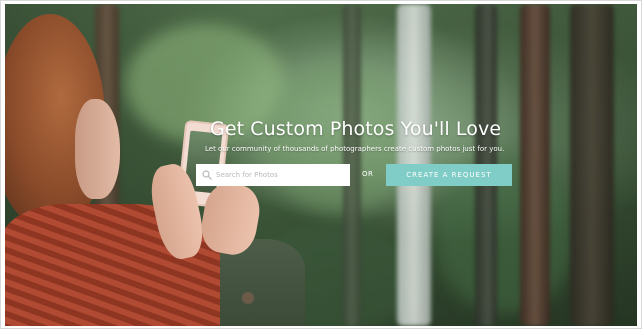 Image resolution: width=642 pixels, height=329 pixels. Describe the element at coordinates (97, 149) in the screenshot. I see `person-face` at that location.